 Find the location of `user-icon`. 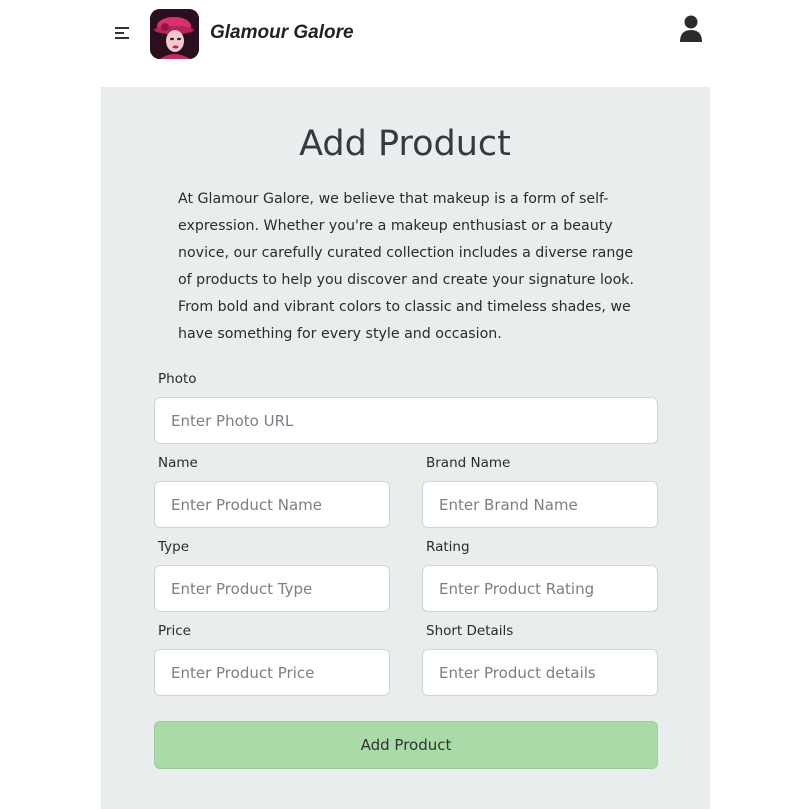

user-icon is located at coordinates (691, 29).